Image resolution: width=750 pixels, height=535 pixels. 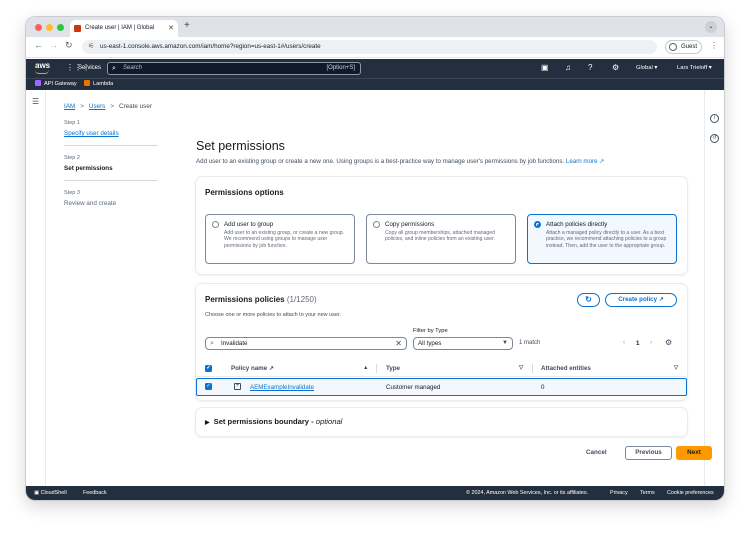 I want to click on refresh-button: ↻, so click(x=588, y=300).